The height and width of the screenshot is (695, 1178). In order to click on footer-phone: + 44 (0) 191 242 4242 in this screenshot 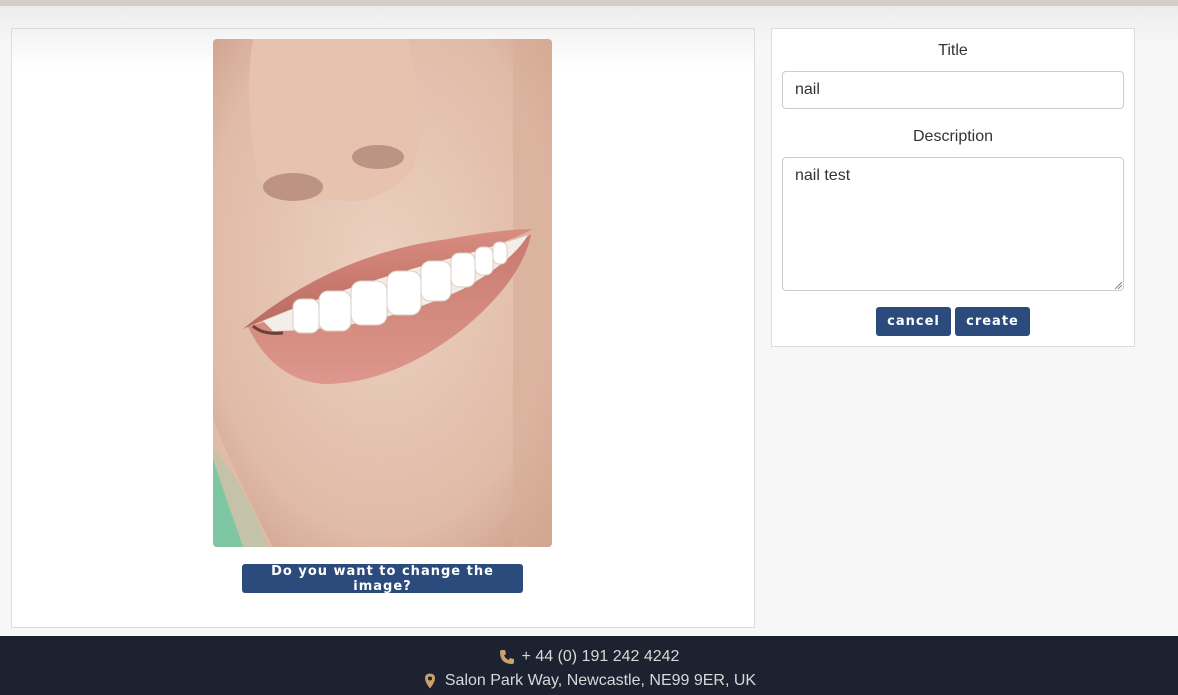, I will do `click(589, 657)`.